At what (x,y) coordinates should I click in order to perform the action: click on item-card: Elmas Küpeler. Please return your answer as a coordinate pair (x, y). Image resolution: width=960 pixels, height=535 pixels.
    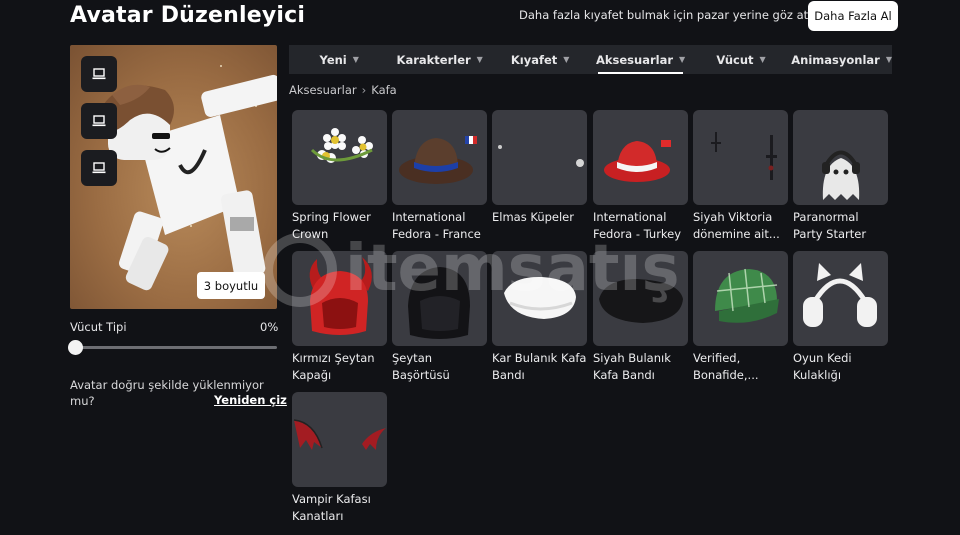
    Looking at the image, I should click on (540, 176).